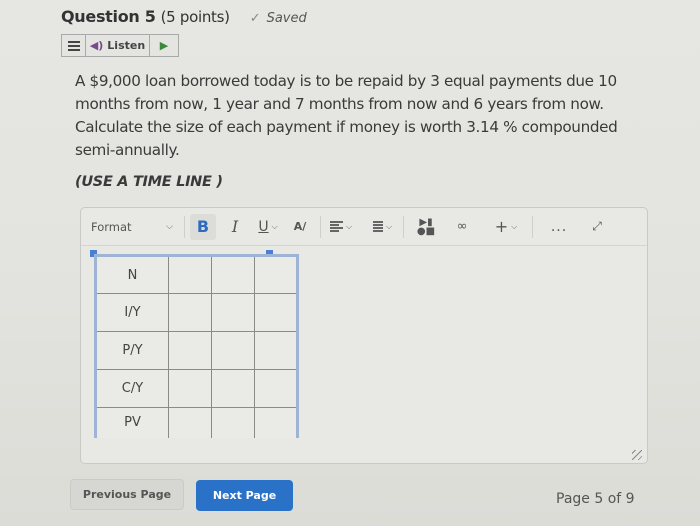 The image size is (700, 526). I want to click on saved-label: Saved, so click(286, 18).